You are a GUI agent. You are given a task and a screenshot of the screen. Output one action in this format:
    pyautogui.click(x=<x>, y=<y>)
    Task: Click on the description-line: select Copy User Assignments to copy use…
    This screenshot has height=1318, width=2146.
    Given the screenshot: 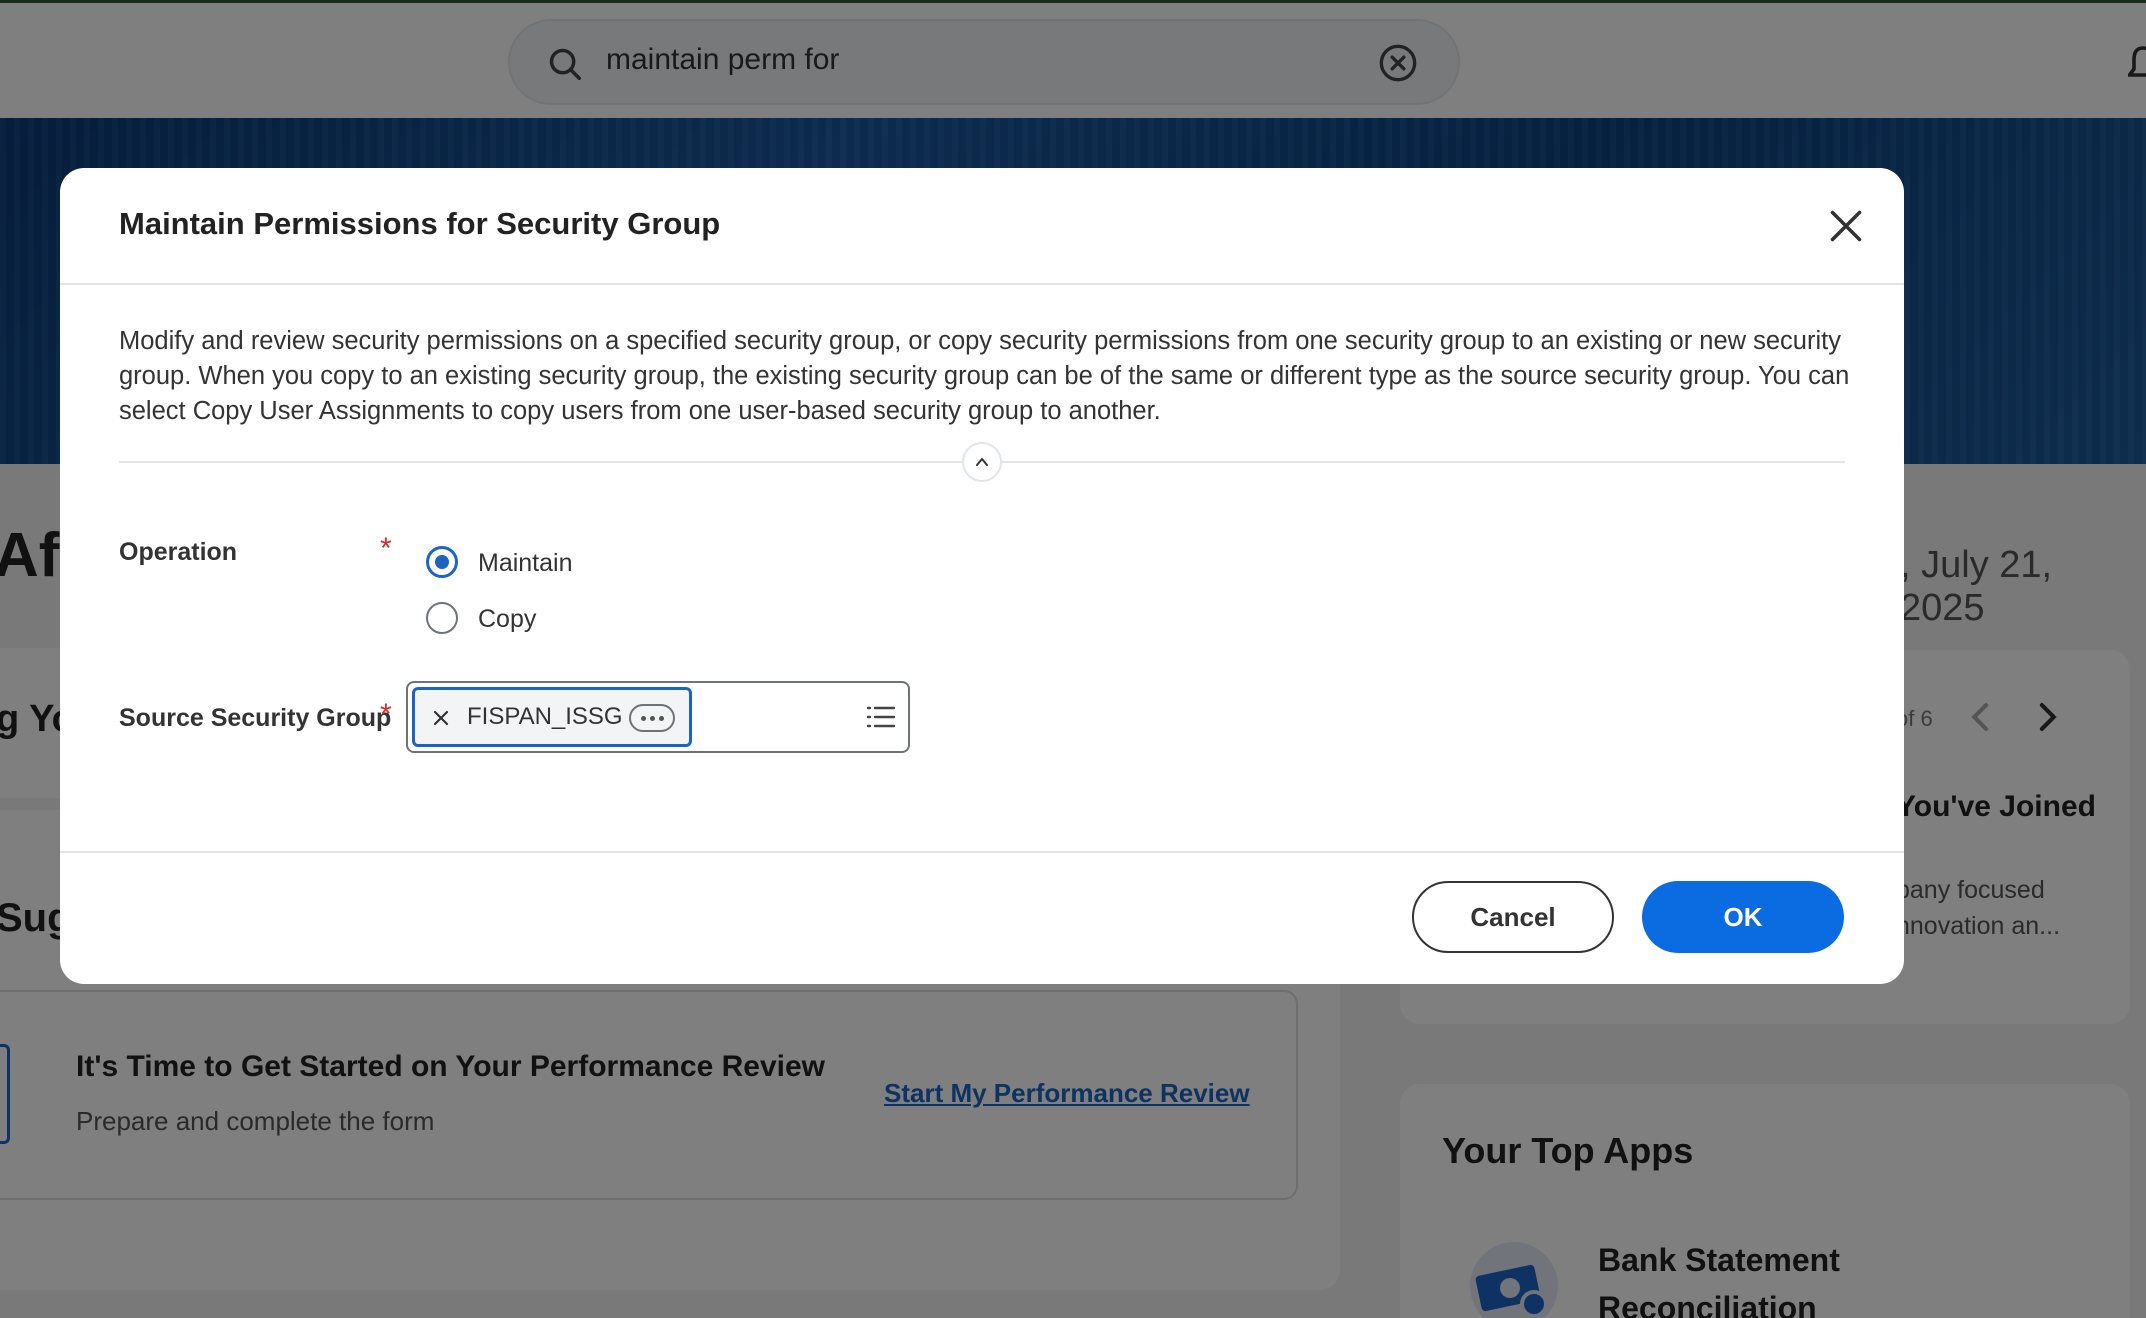 What is the action you would take?
    pyautogui.click(x=640, y=411)
    